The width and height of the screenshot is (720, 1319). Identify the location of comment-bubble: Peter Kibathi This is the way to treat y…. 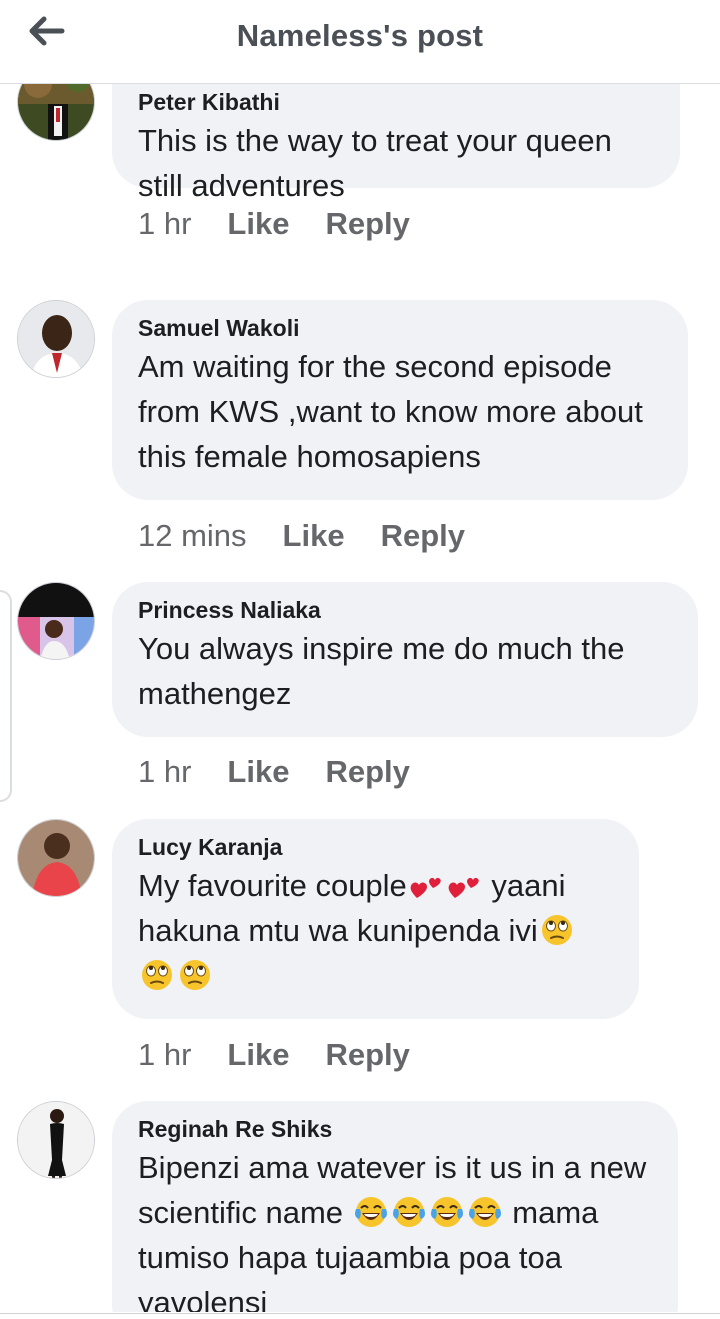
(396, 143).